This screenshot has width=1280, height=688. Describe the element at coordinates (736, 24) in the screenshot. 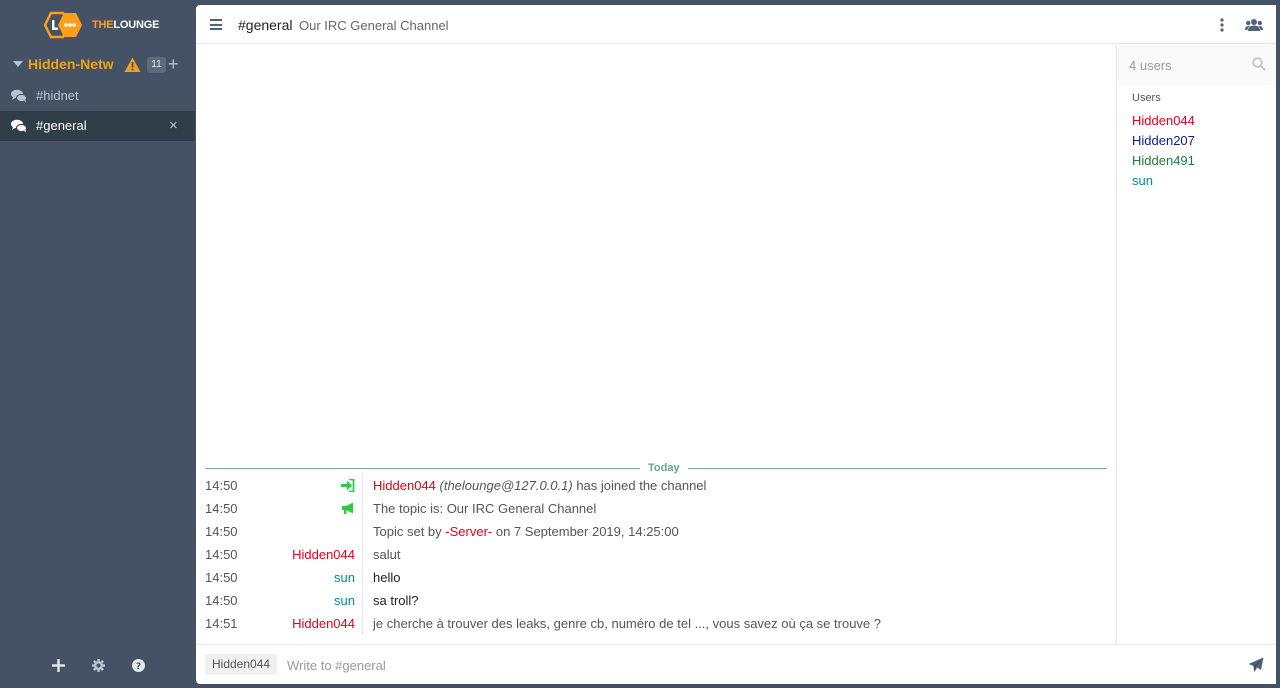

I see `channel-header: #general Our IRC General Channel` at that location.